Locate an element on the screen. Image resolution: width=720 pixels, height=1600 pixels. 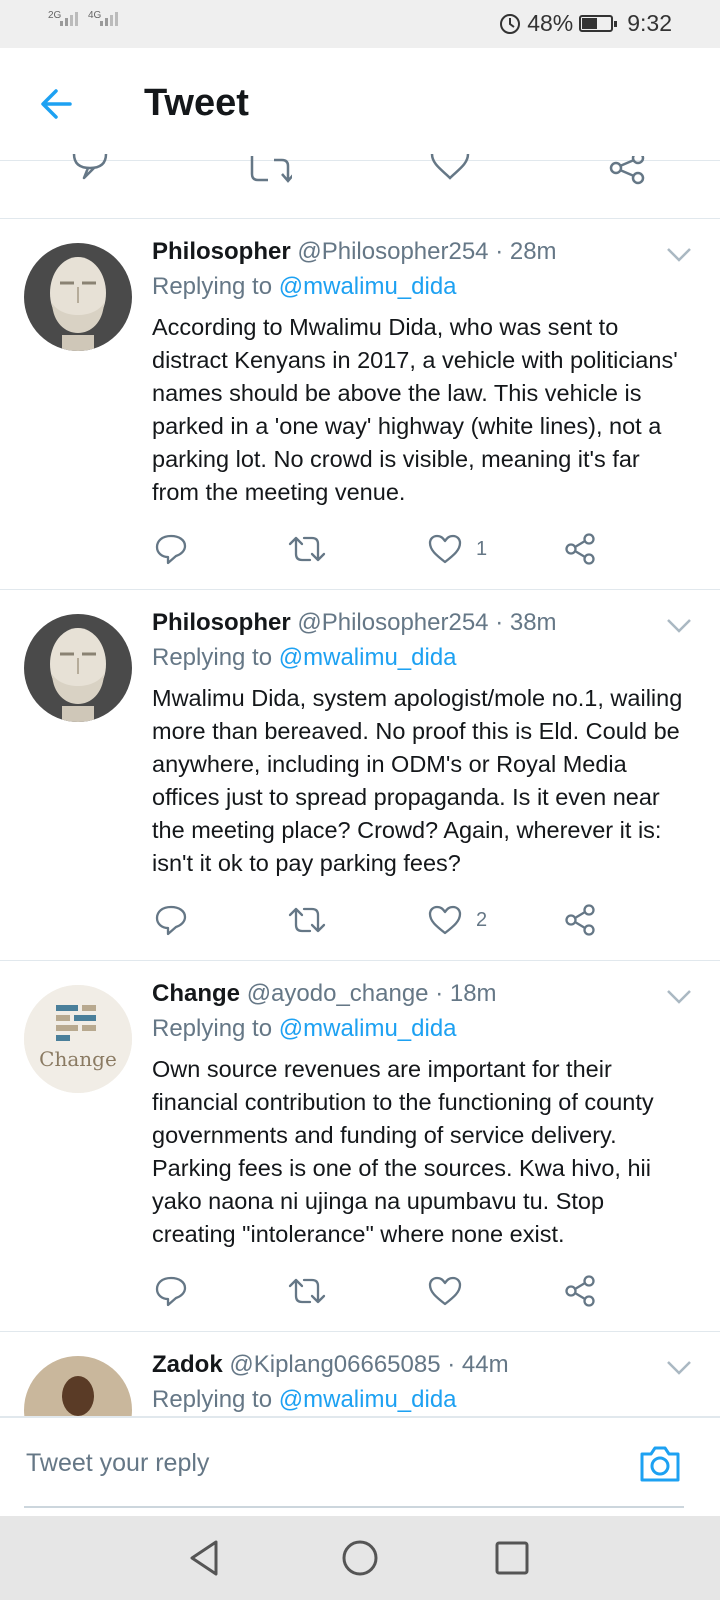
like-button: 2 is located at coordinates (457, 920).